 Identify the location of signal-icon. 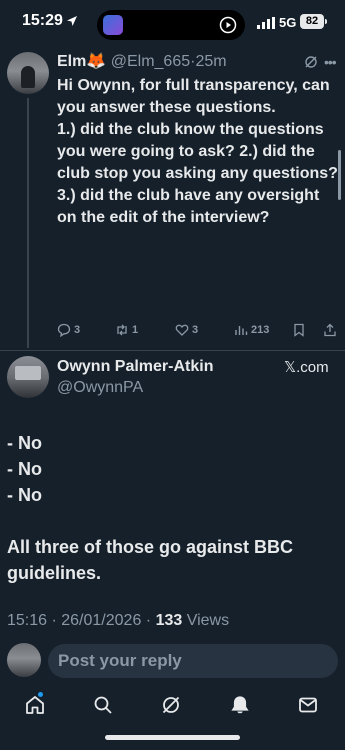
(266, 23).